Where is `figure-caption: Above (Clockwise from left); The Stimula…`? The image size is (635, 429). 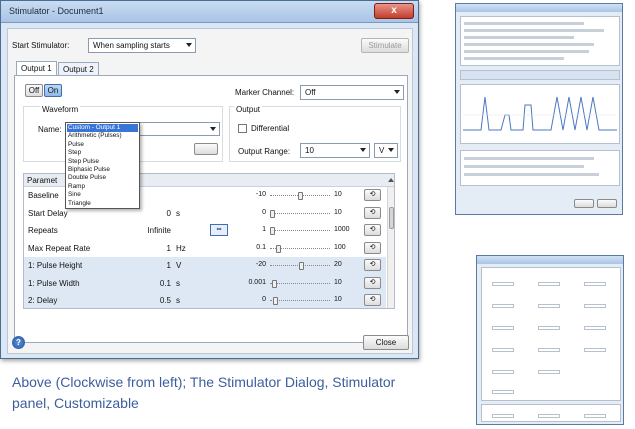 figure-caption: Above (Clockwise from left); The Stimula… is located at coordinates (204, 392).